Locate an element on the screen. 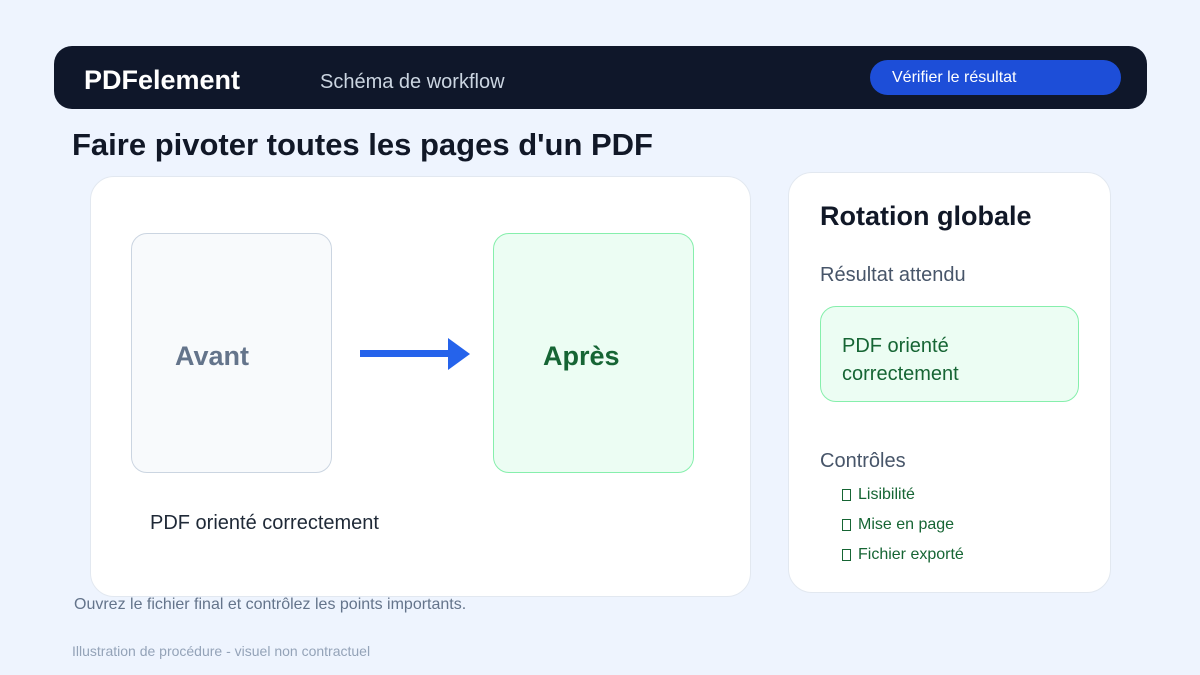 This screenshot has height=675, width=1200. page-title: Faire pivoter toutes les pages d'un PDF is located at coordinates (362, 144).